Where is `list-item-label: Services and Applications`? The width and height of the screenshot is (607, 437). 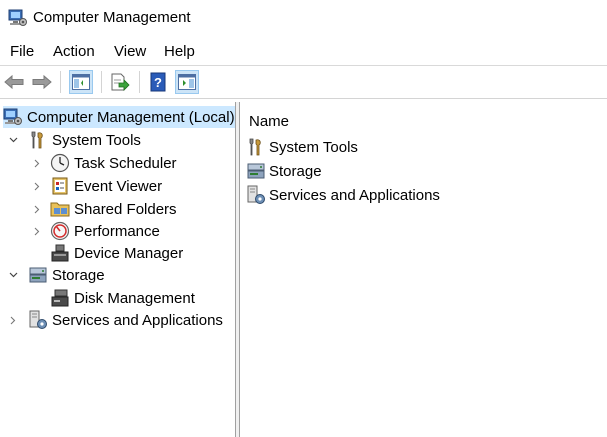 list-item-label: Services and Applications is located at coordinates (354, 195).